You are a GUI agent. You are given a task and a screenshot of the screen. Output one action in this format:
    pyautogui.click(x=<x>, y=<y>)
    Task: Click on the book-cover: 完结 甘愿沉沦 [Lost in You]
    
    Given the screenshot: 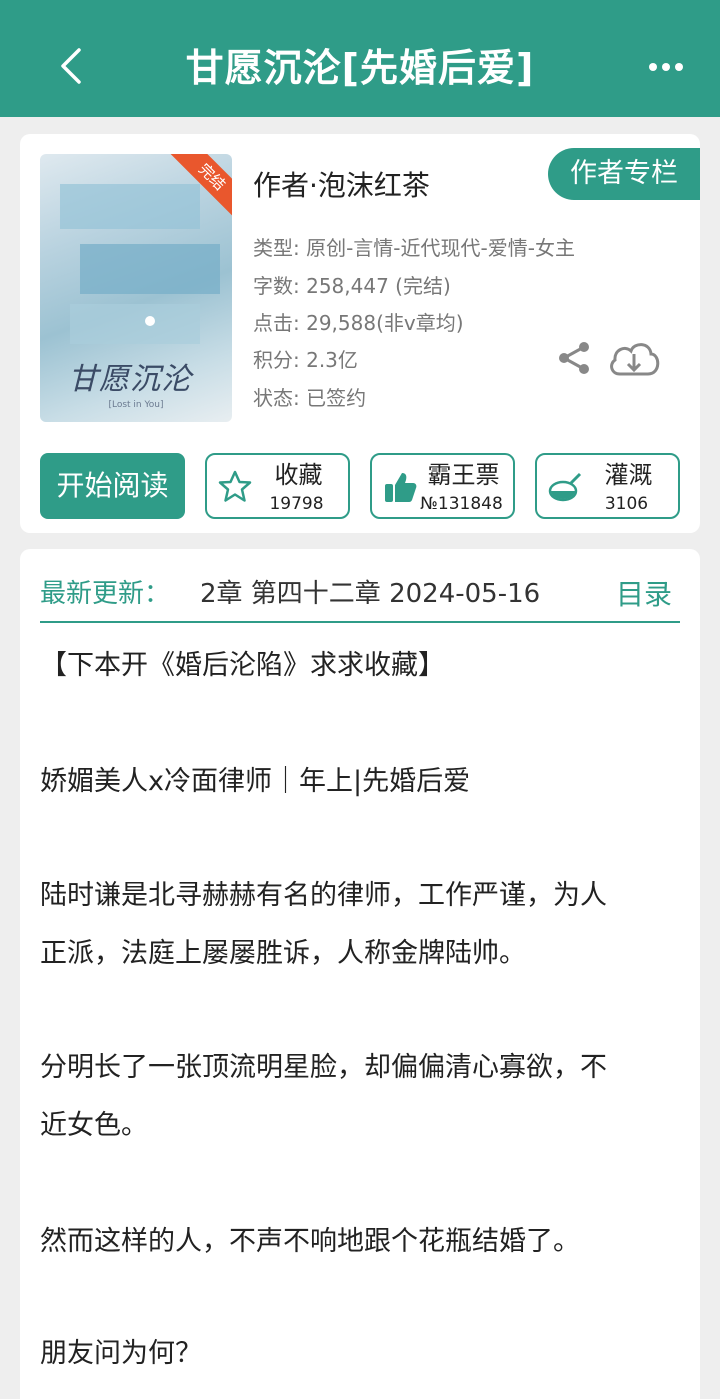 What is the action you would take?
    pyautogui.click(x=136, y=288)
    